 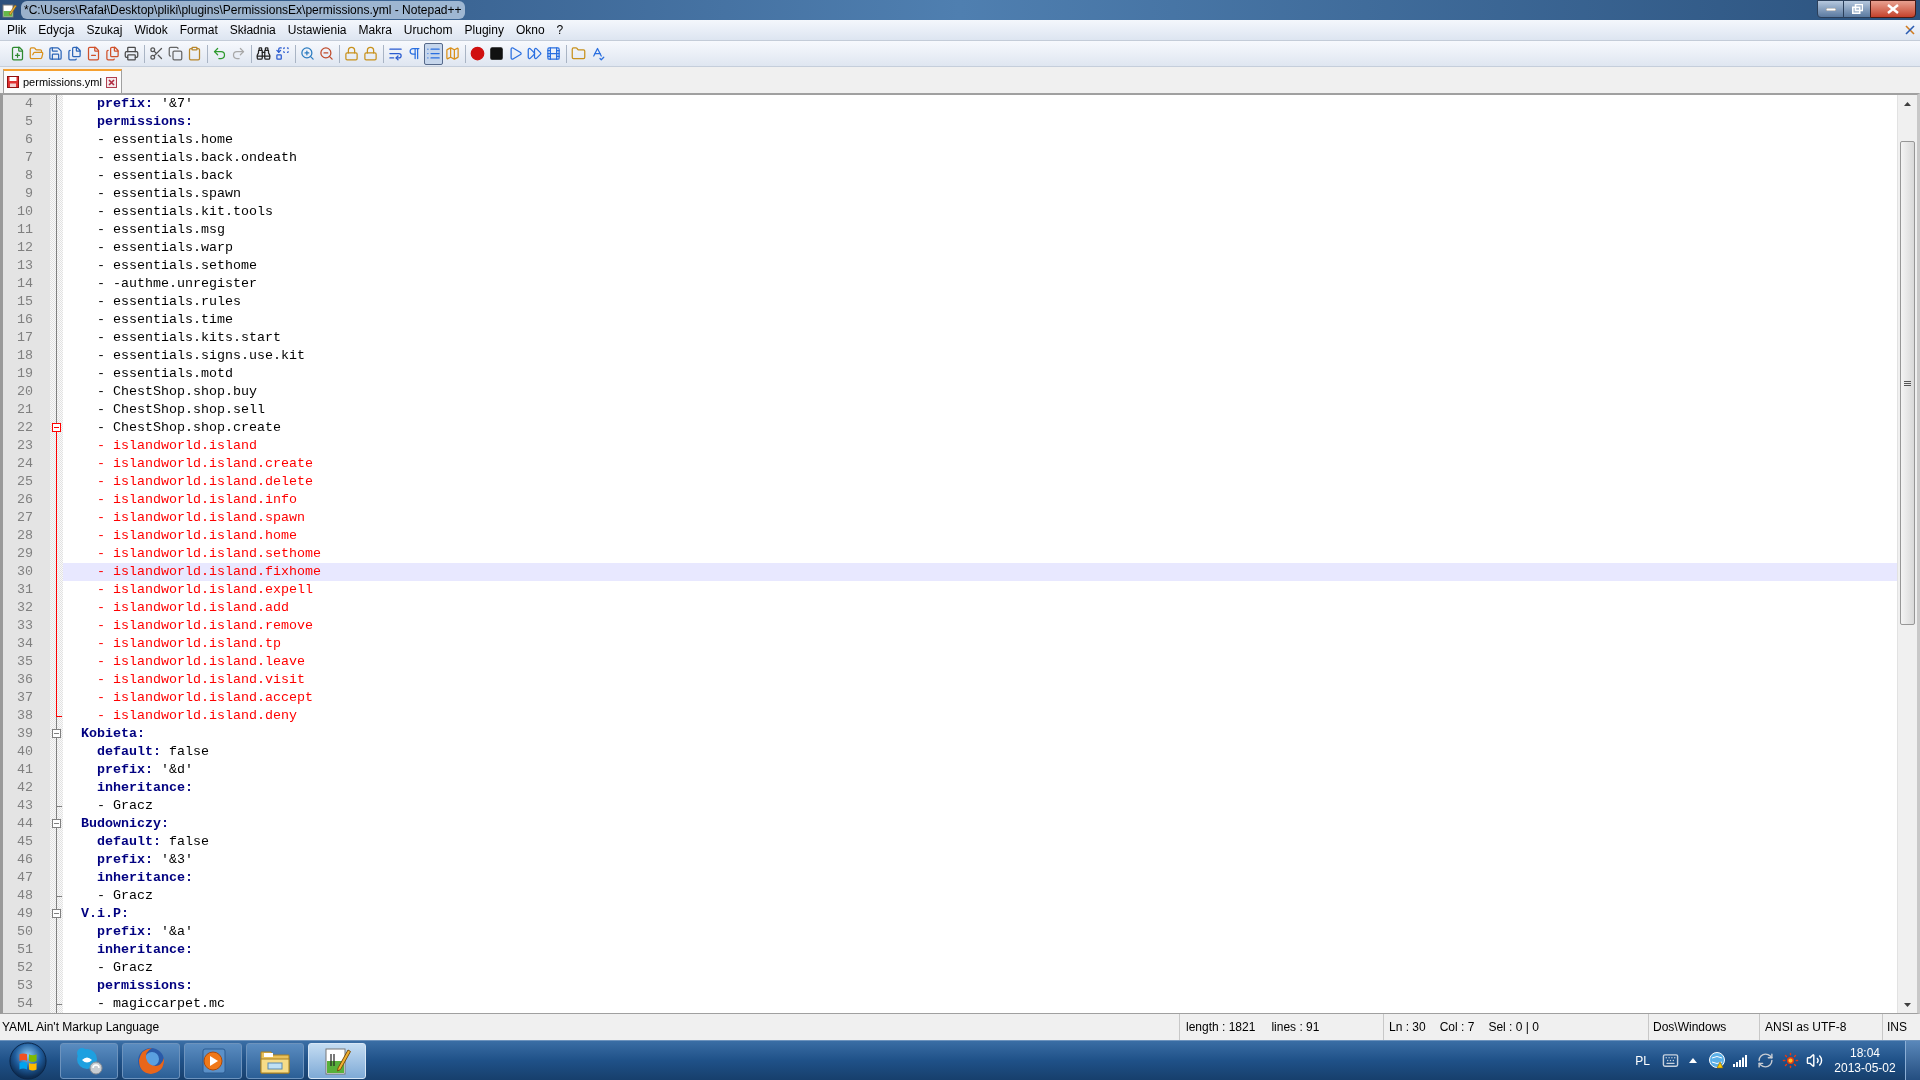 What do you see at coordinates (177, 446) in the screenshot?
I see `code-line: - islandworld.island` at bounding box center [177, 446].